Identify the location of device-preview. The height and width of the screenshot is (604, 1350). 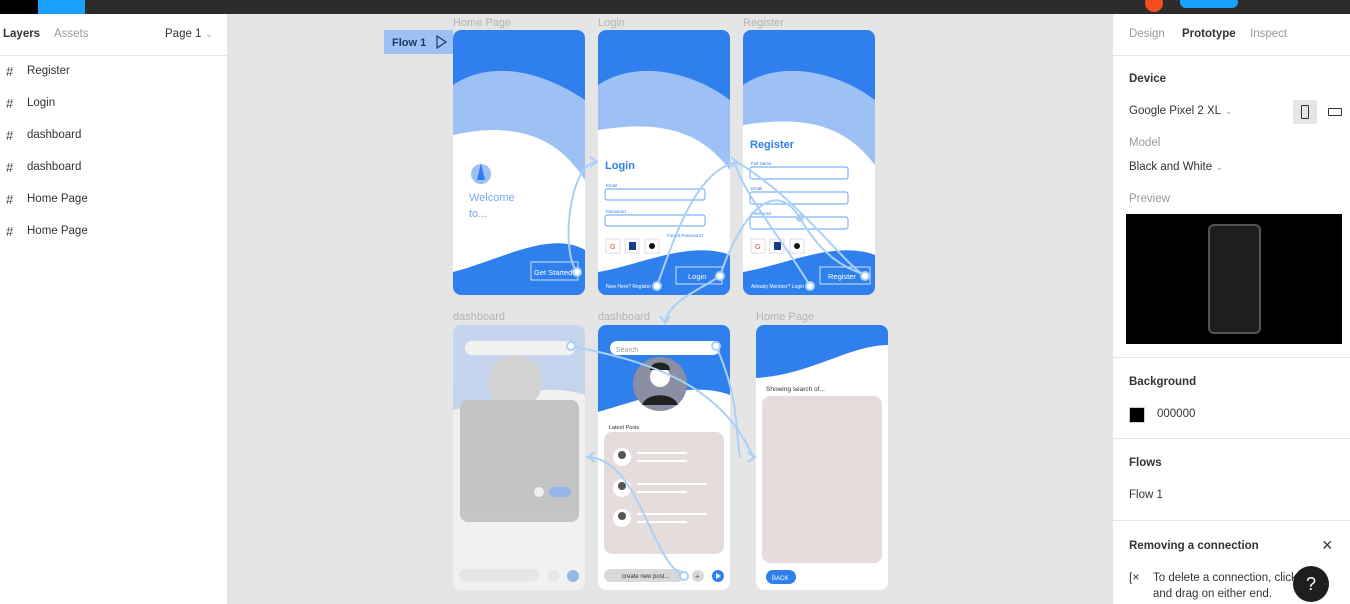
(1234, 279).